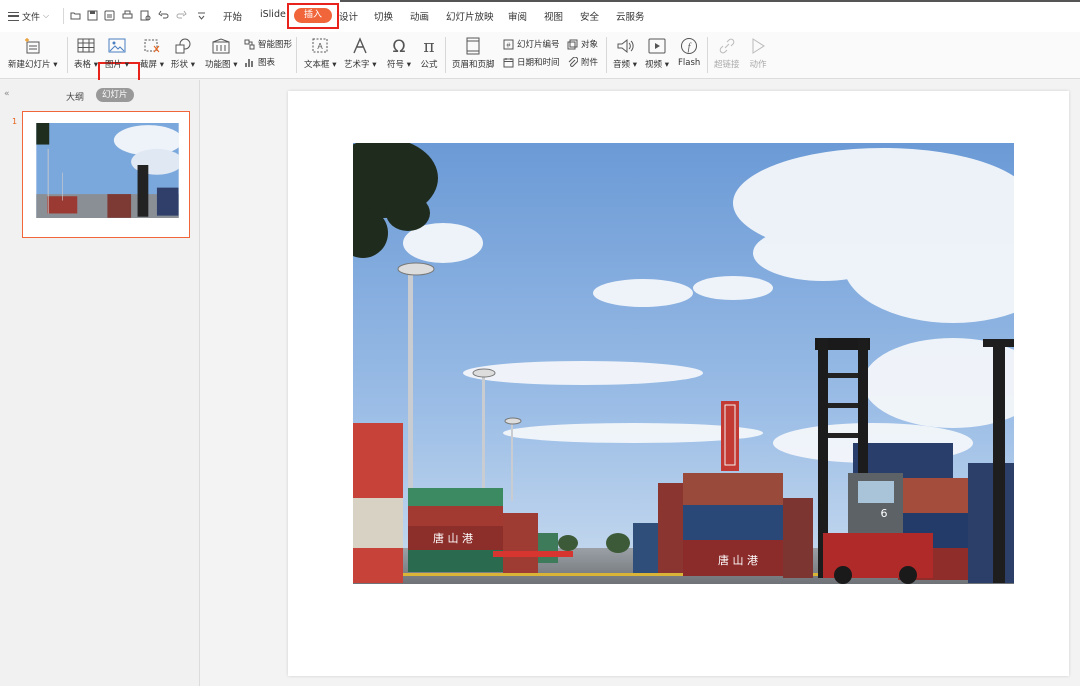 The image size is (1080, 686). I want to click on object-button: 对象, so click(582, 44).